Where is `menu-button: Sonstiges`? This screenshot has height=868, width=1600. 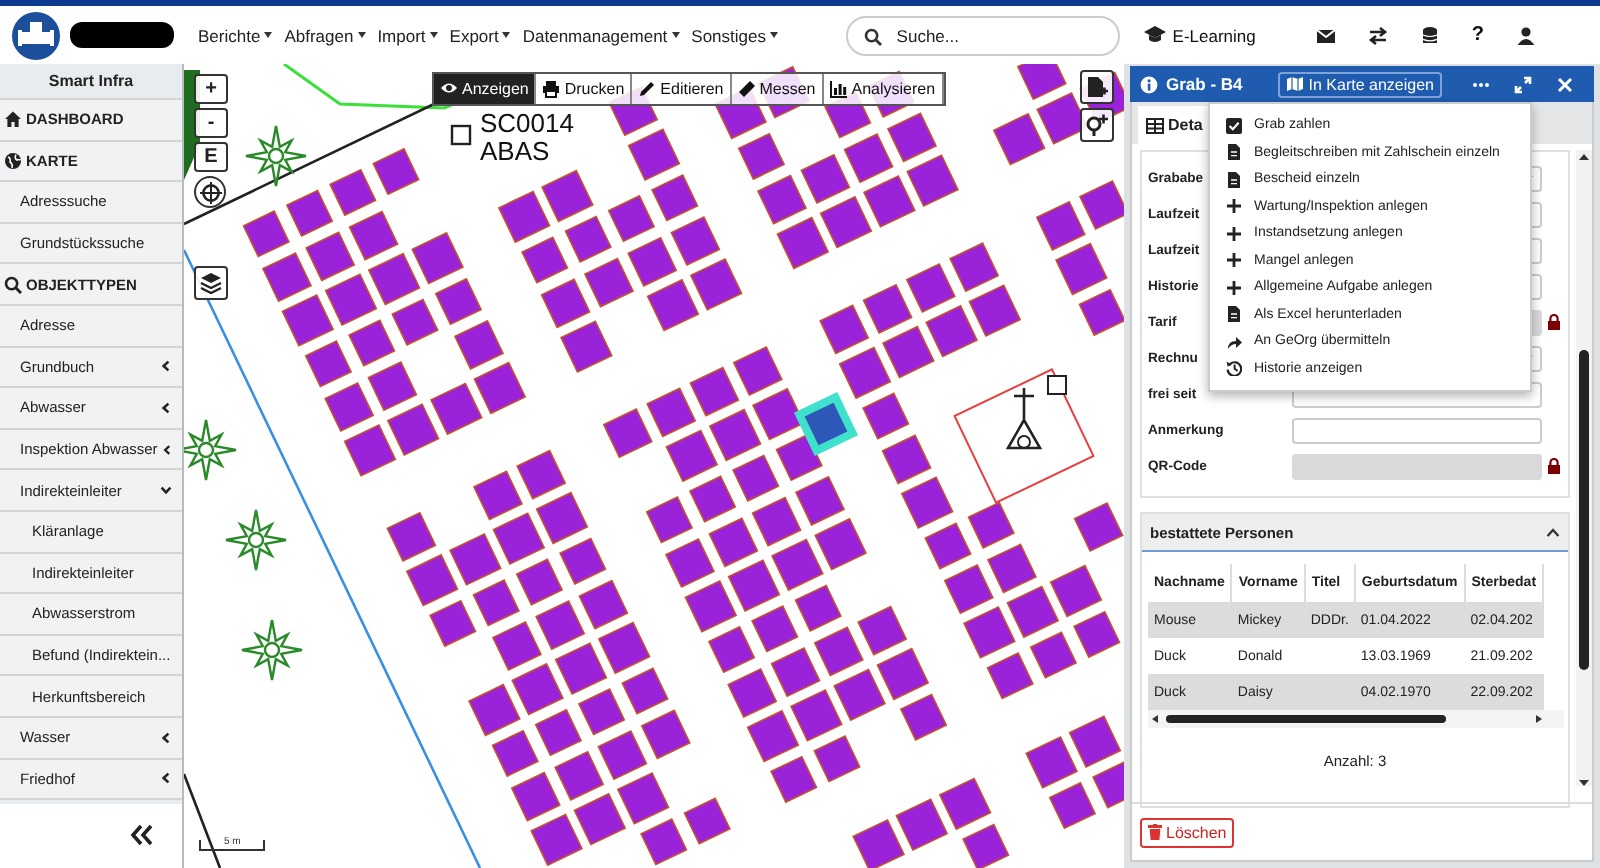
menu-button: Sonstiges is located at coordinates (734, 35).